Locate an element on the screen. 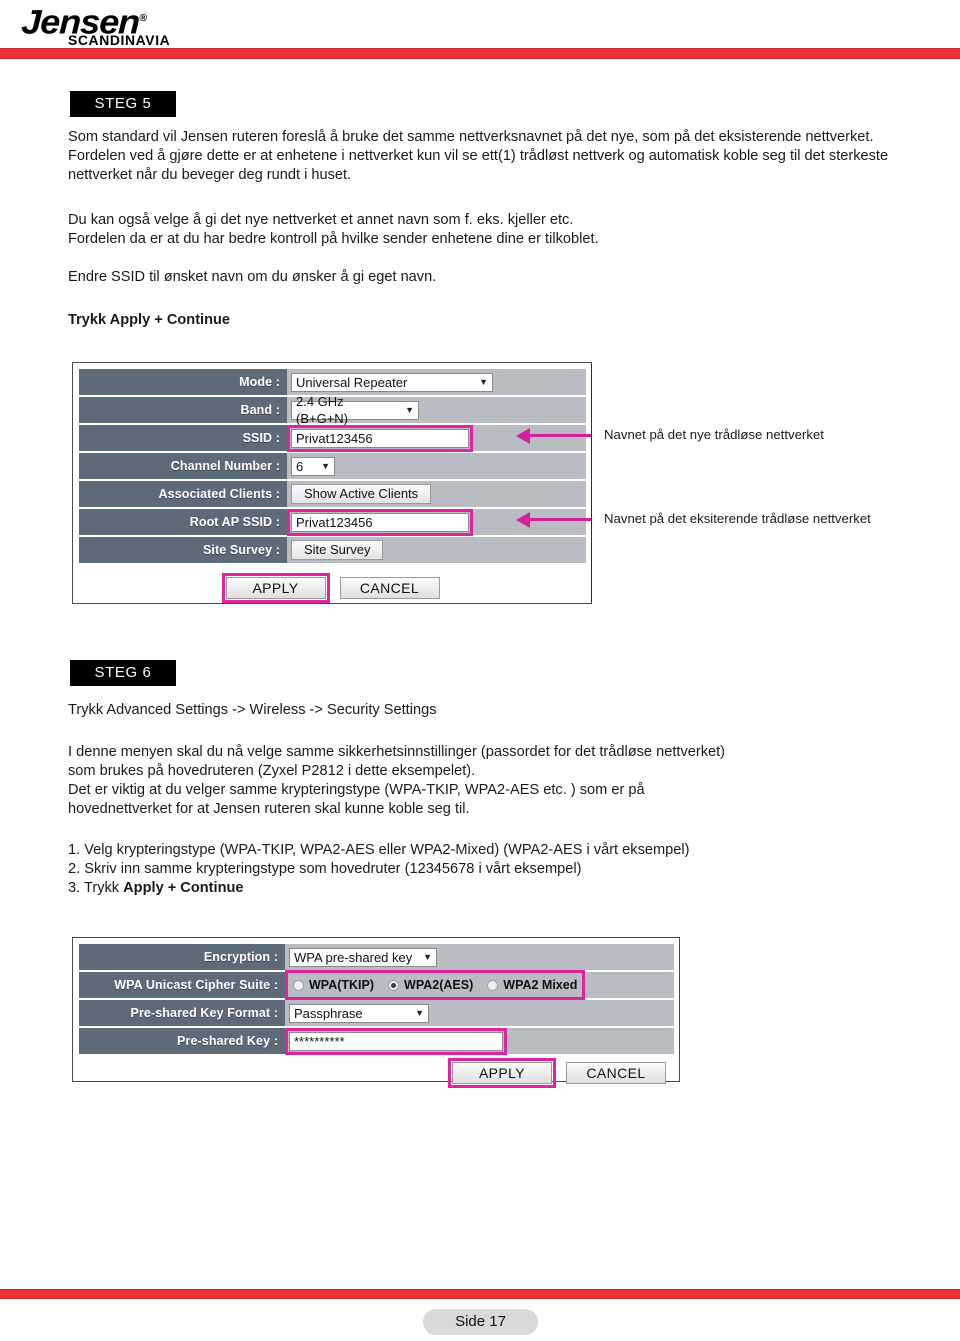  row-value-wpa-unicast-cipher-suite: WPA(TKIP) WPA2(AES) WPA2 Mixed is located at coordinates (479, 985).